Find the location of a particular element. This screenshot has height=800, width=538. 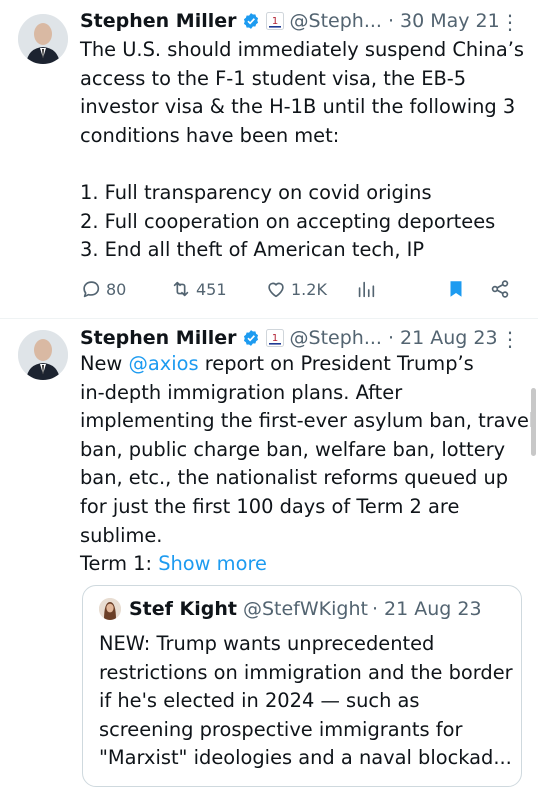

tweet-text-line: 1. Full transparency on covid origins is located at coordinates (256, 192).